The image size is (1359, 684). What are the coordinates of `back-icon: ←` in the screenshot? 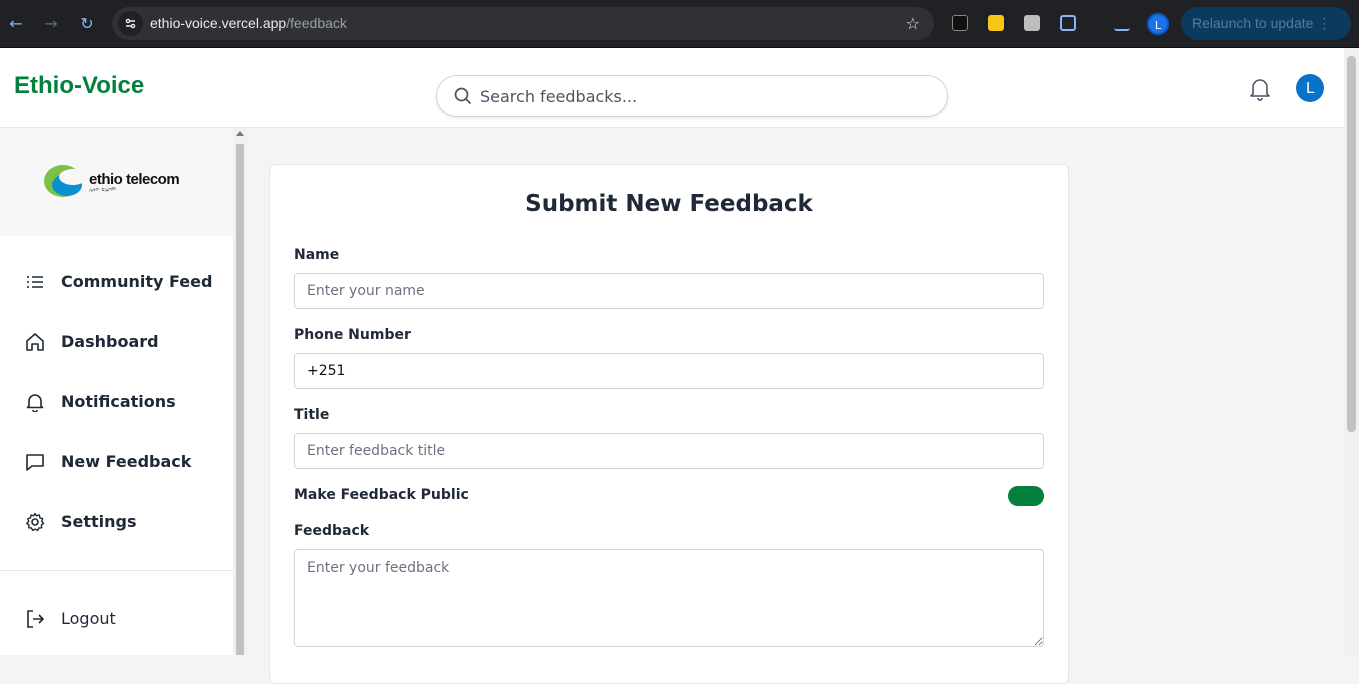 It's located at (16, 24).